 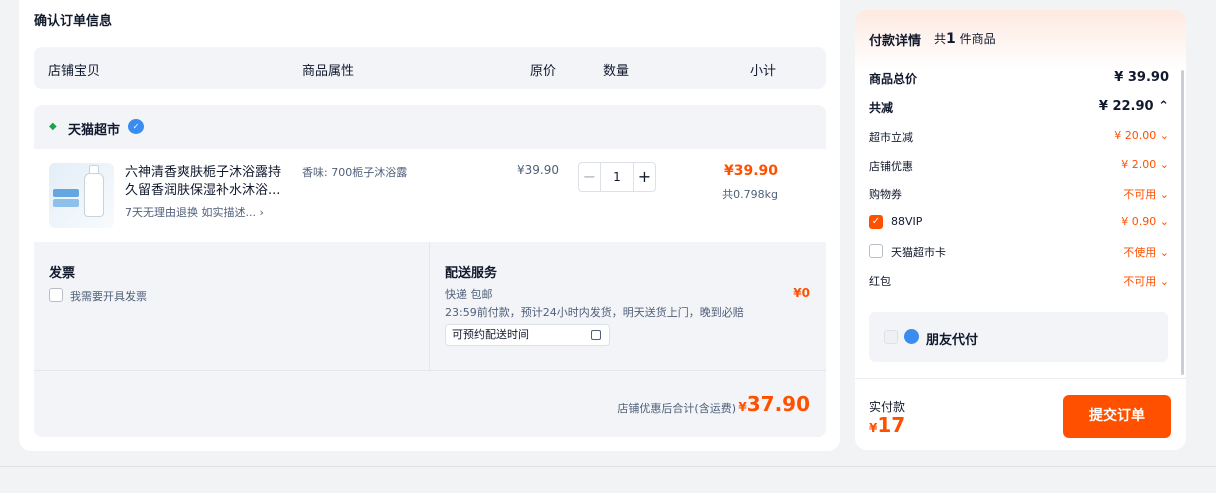 I want to click on friend-pay-label: 朋友代付, so click(x=952, y=340).